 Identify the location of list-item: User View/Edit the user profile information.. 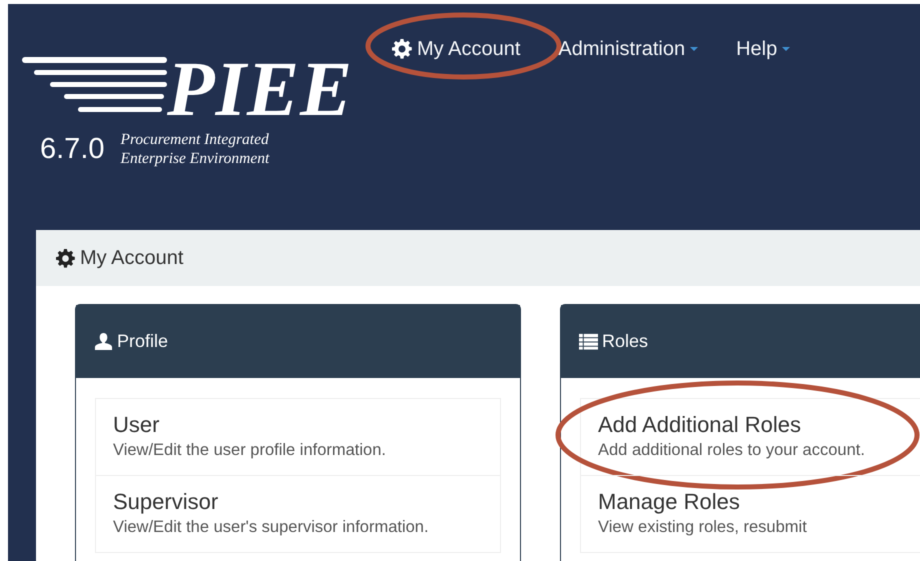
(298, 437).